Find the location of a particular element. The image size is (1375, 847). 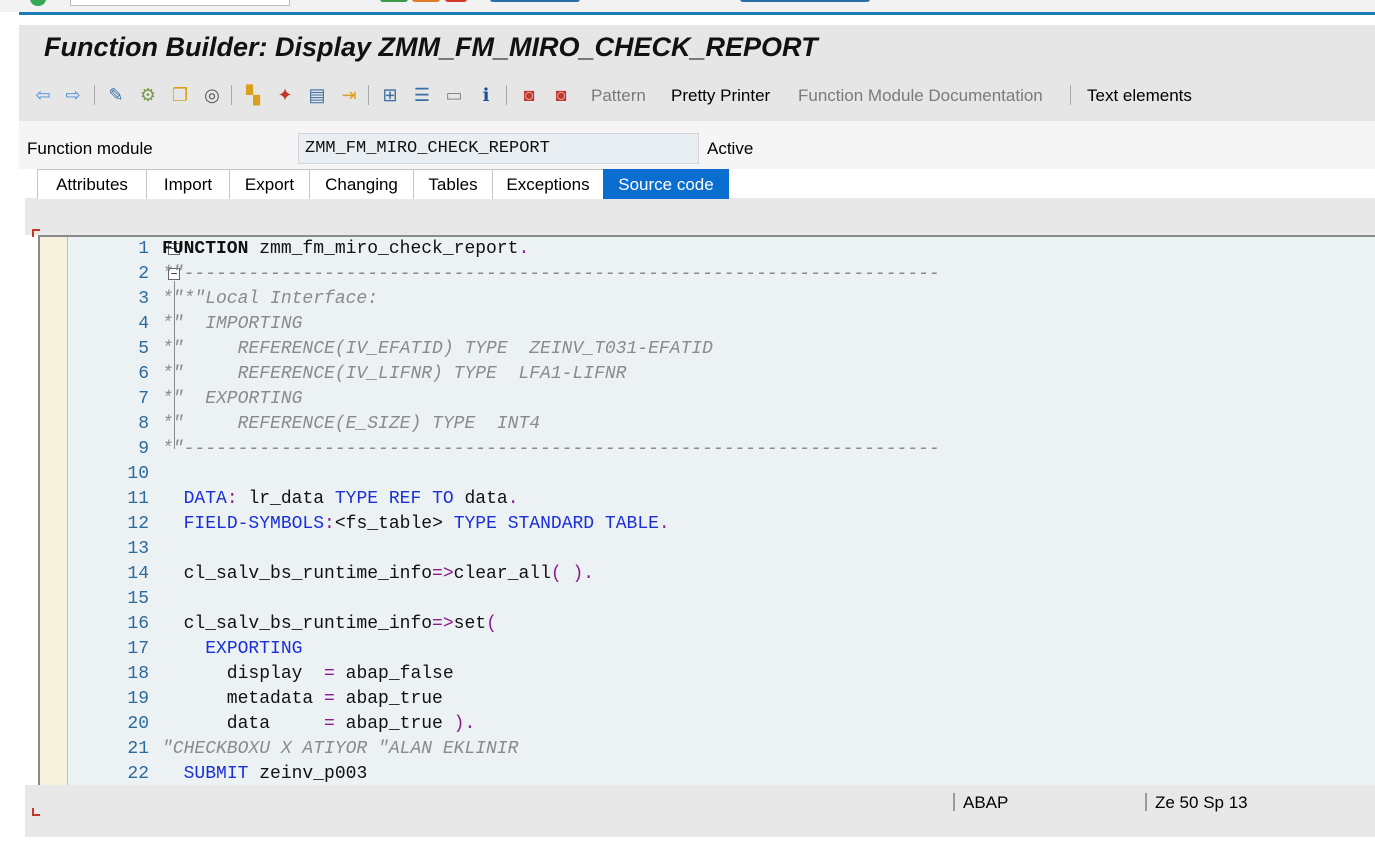

code-token: <fs_table> is located at coordinates (394, 524).